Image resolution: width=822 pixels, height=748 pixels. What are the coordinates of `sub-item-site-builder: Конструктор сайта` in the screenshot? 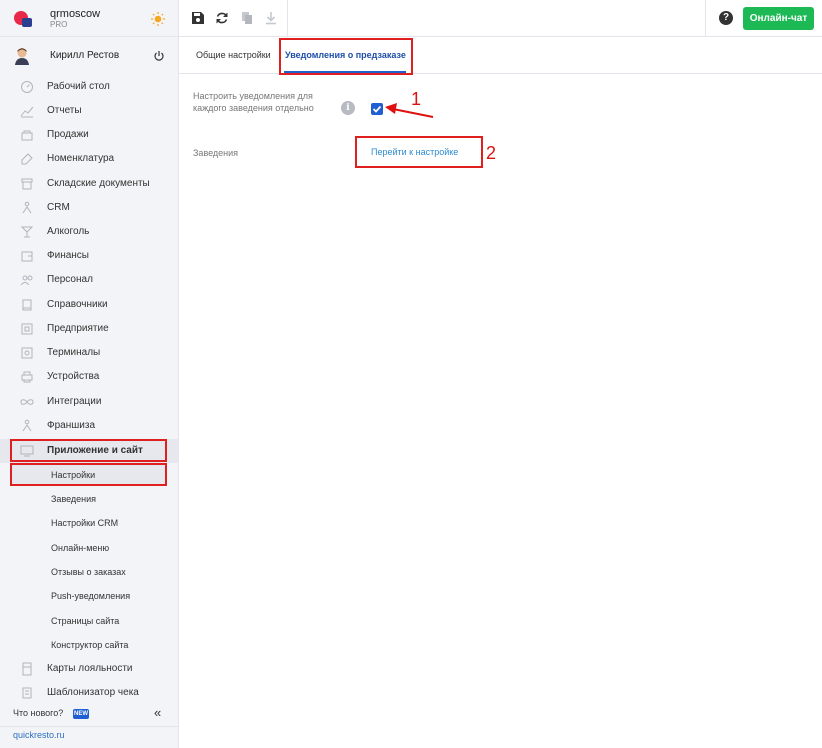 It's located at (89, 645).